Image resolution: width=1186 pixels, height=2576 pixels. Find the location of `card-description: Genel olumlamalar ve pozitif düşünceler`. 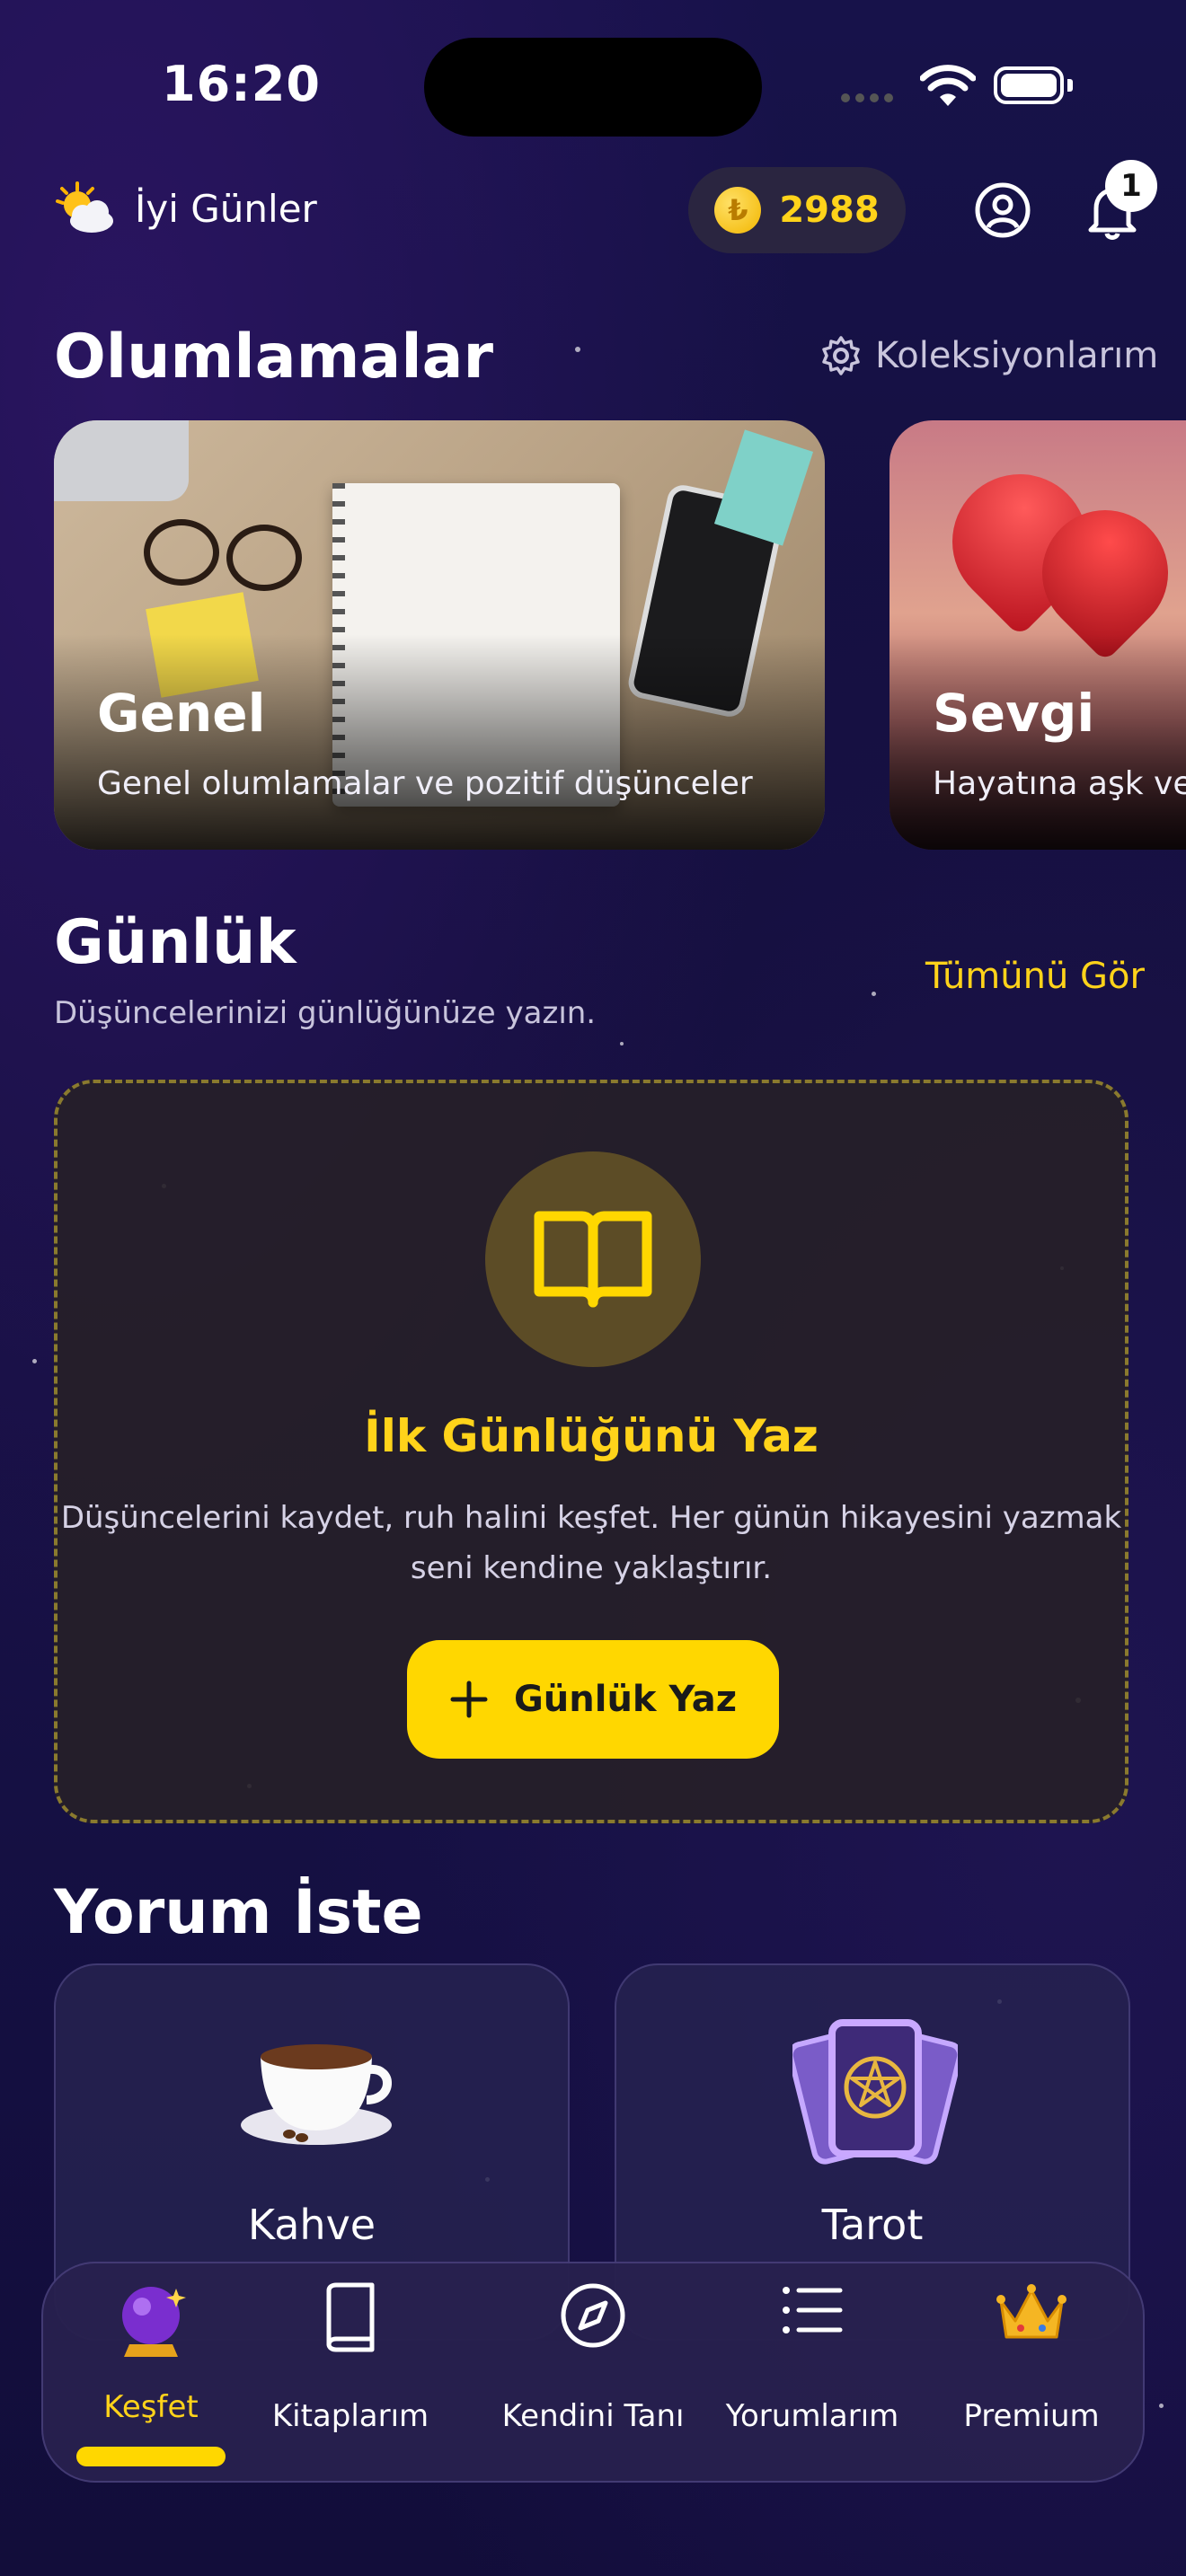

card-description: Genel olumlamalar ve pozitif düşünceler is located at coordinates (425, 783).